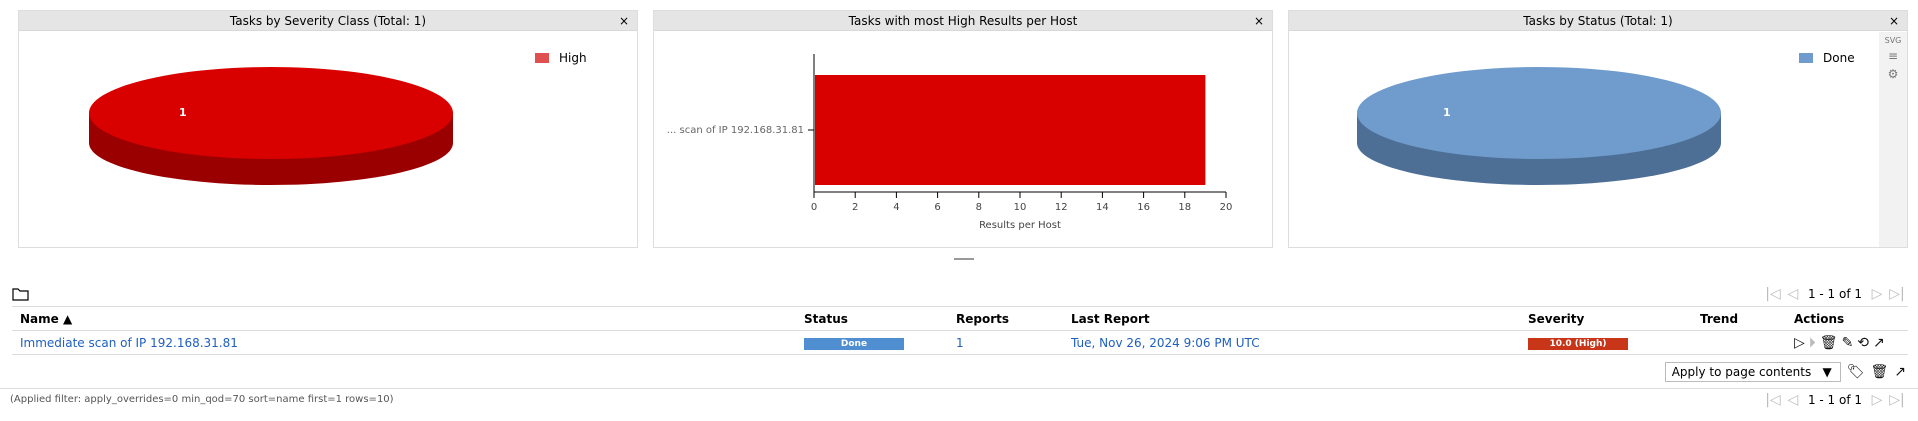  What do you see at coordinates (1812, 343) in the screenshot?
I see `resume-icon: ⏵` at bounding box center [1812, 343].